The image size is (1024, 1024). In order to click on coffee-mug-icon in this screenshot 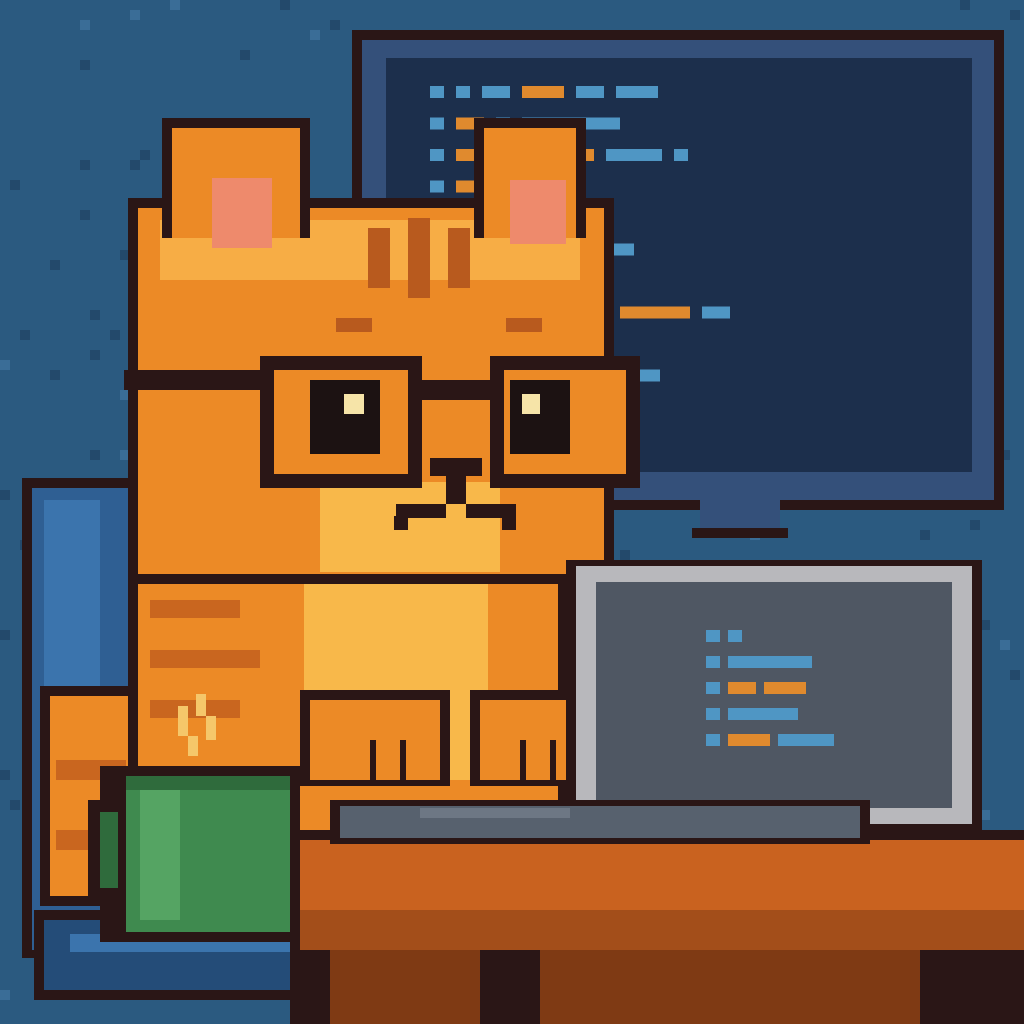, I will do `click(194, 854)`.